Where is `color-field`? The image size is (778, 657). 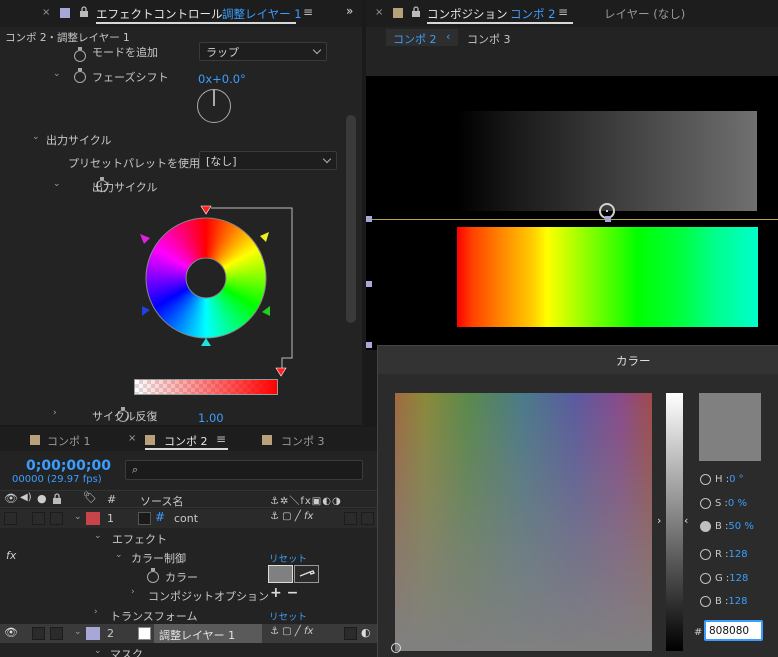 color-field is located at coordinates (521, 523).